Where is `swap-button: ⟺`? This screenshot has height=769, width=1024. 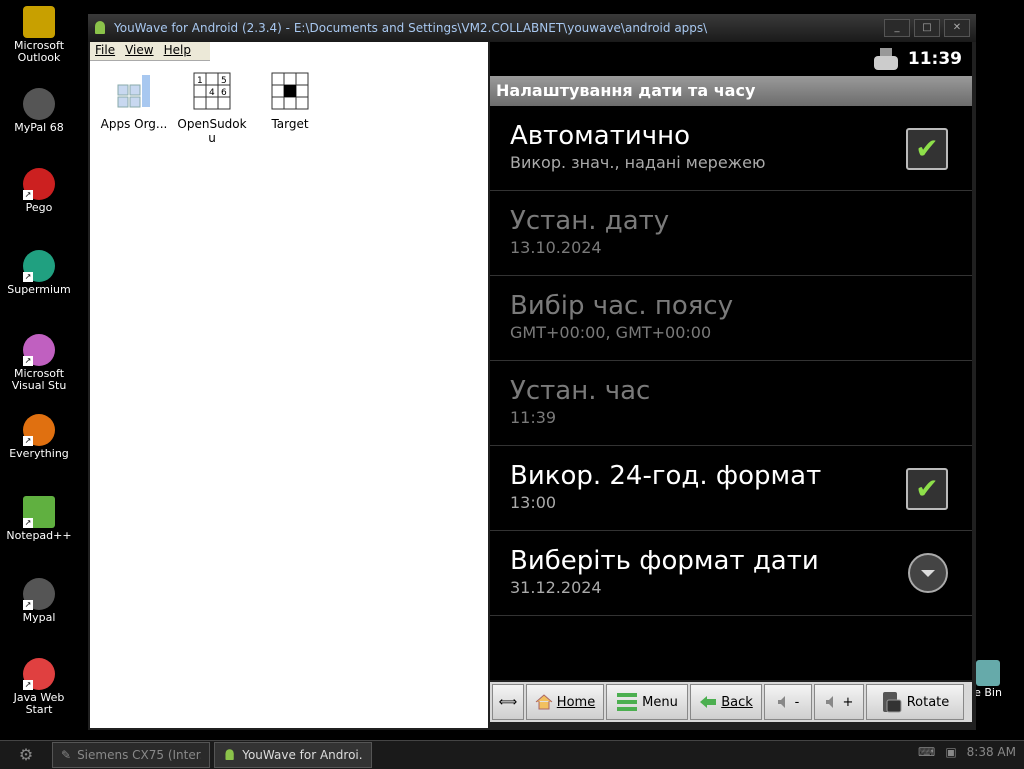 swap-button: ⟺ is located at coordinates (508, 702).